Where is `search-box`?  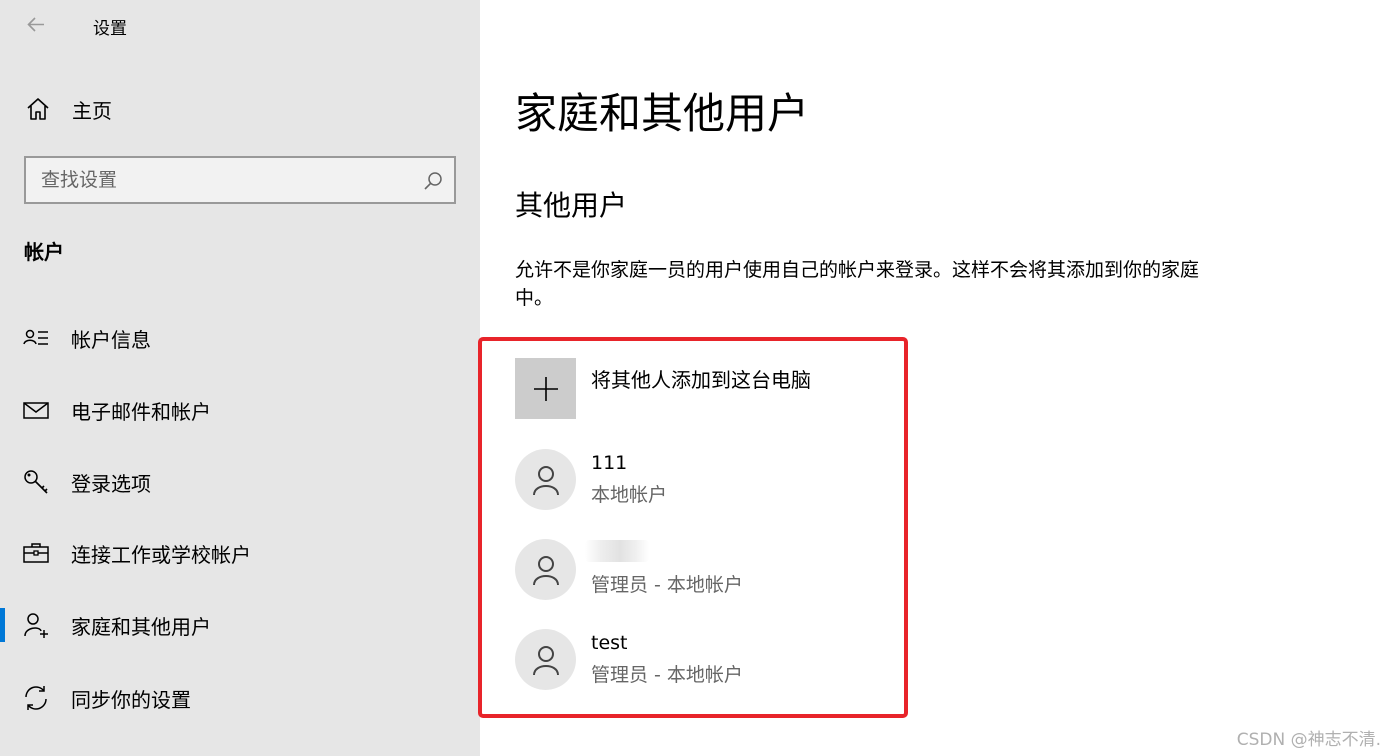 search-box is located at coordinates (240, 180).